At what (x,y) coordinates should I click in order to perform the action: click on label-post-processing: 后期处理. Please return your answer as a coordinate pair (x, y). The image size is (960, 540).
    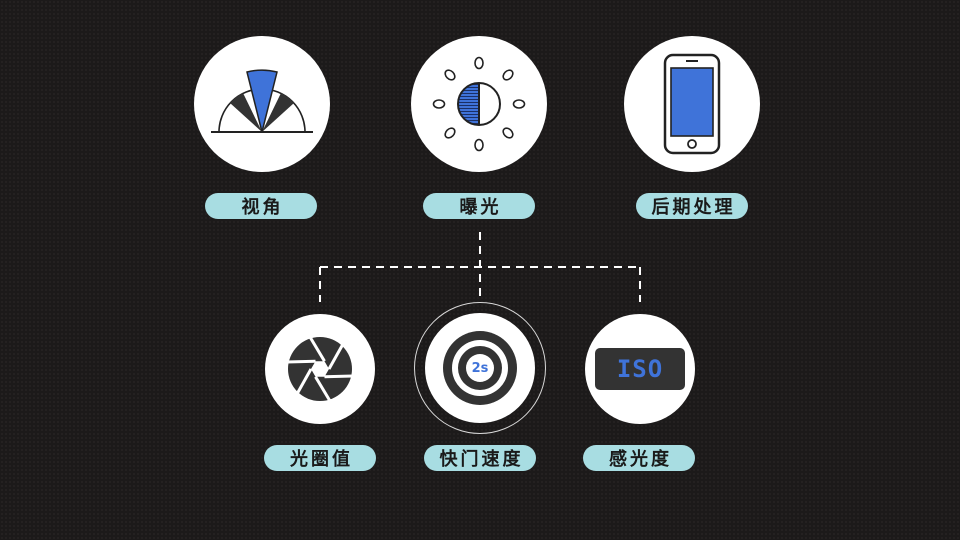
    Looking at the image, I should click on (692, 206).